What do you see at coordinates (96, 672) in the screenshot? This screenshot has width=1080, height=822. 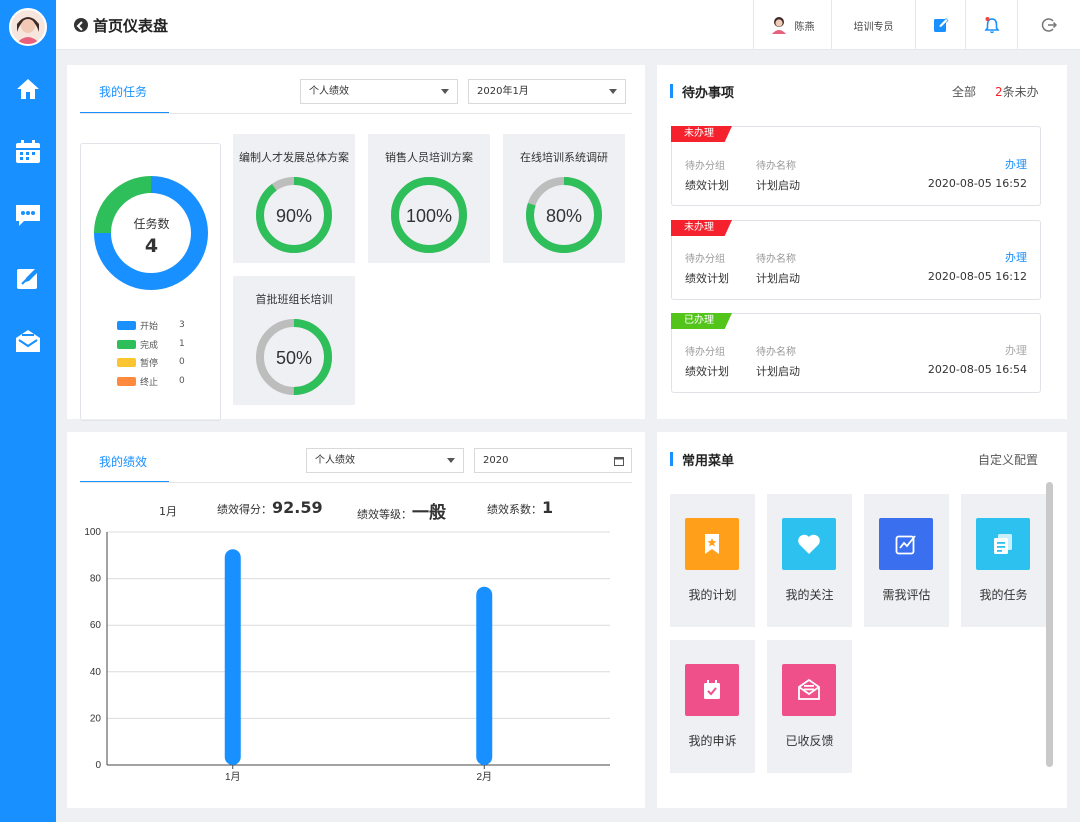 I see `y-tick-label: 40` at bounding box center [96, 672].